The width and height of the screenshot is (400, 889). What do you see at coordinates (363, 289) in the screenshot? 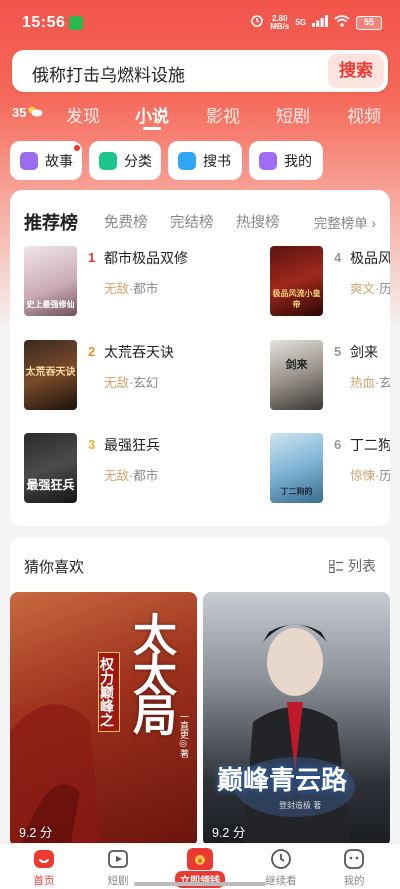
I see `book-tag-1: 爽文` at bounding box center [363, 289].